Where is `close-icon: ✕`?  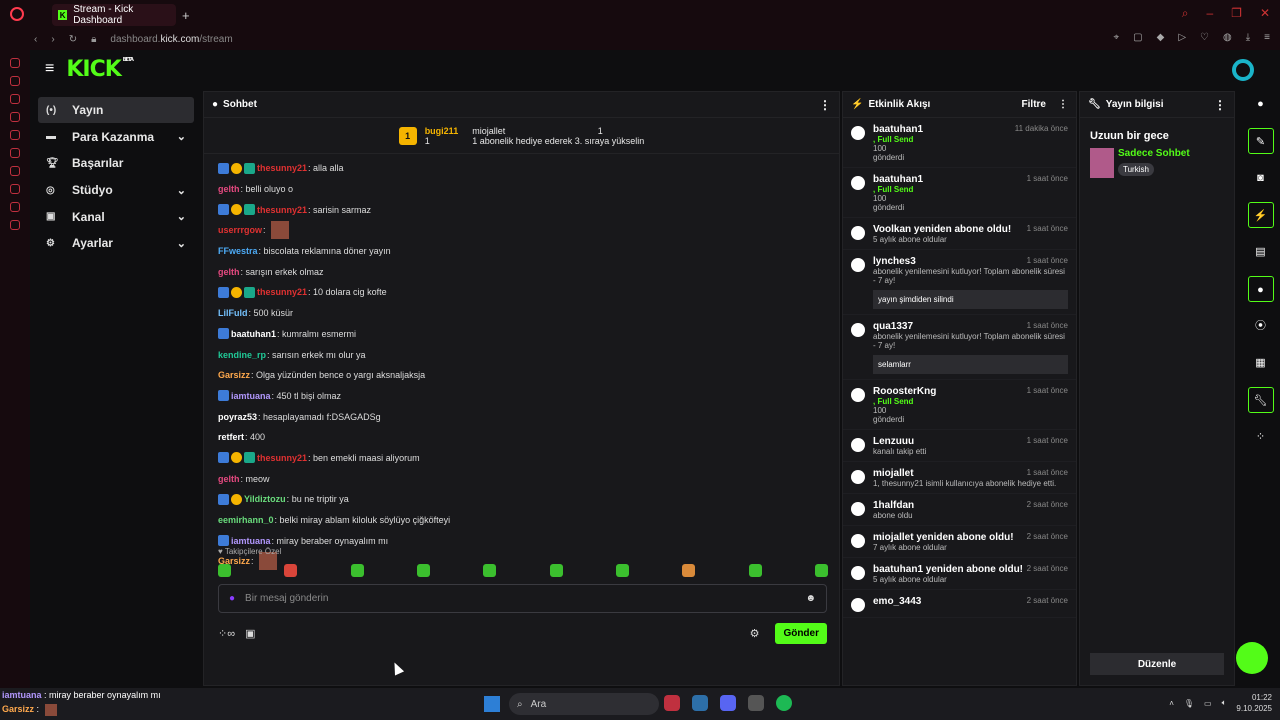
close-icon: ✕ is located at coordinates (1265, 13).